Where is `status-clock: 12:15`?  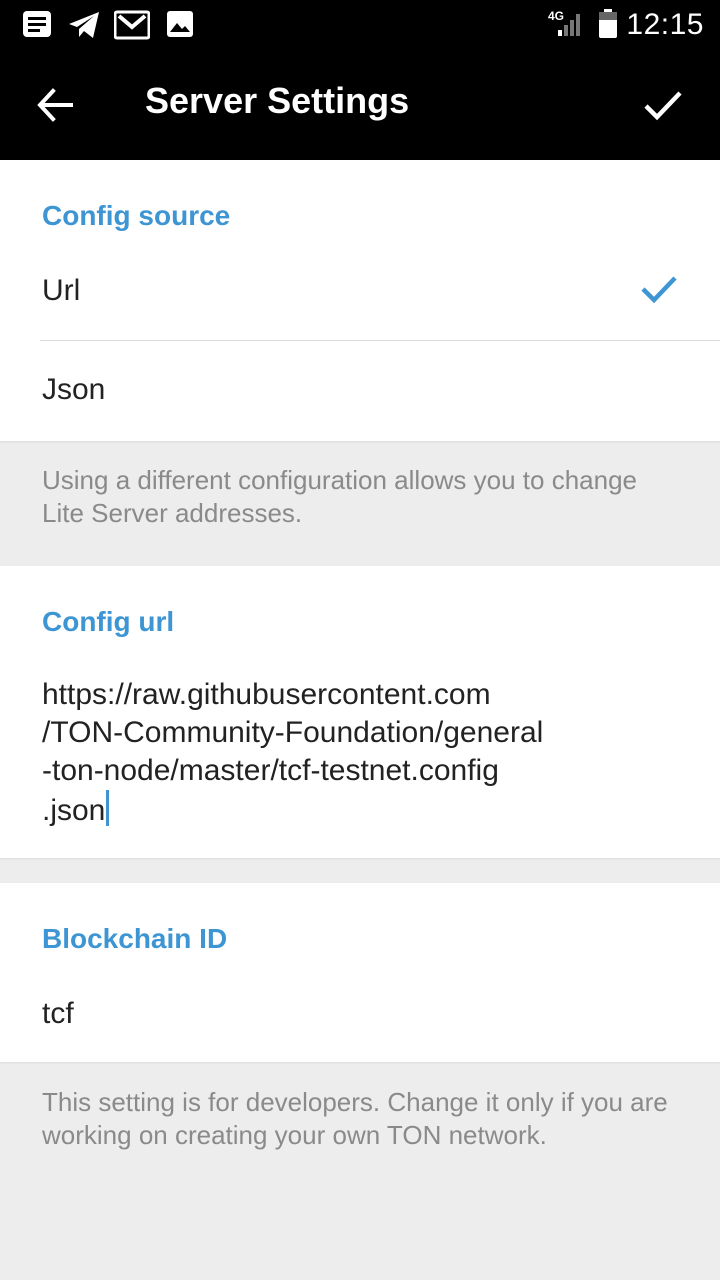
status-clock: 12:15 is located at coordinates (665, 24).